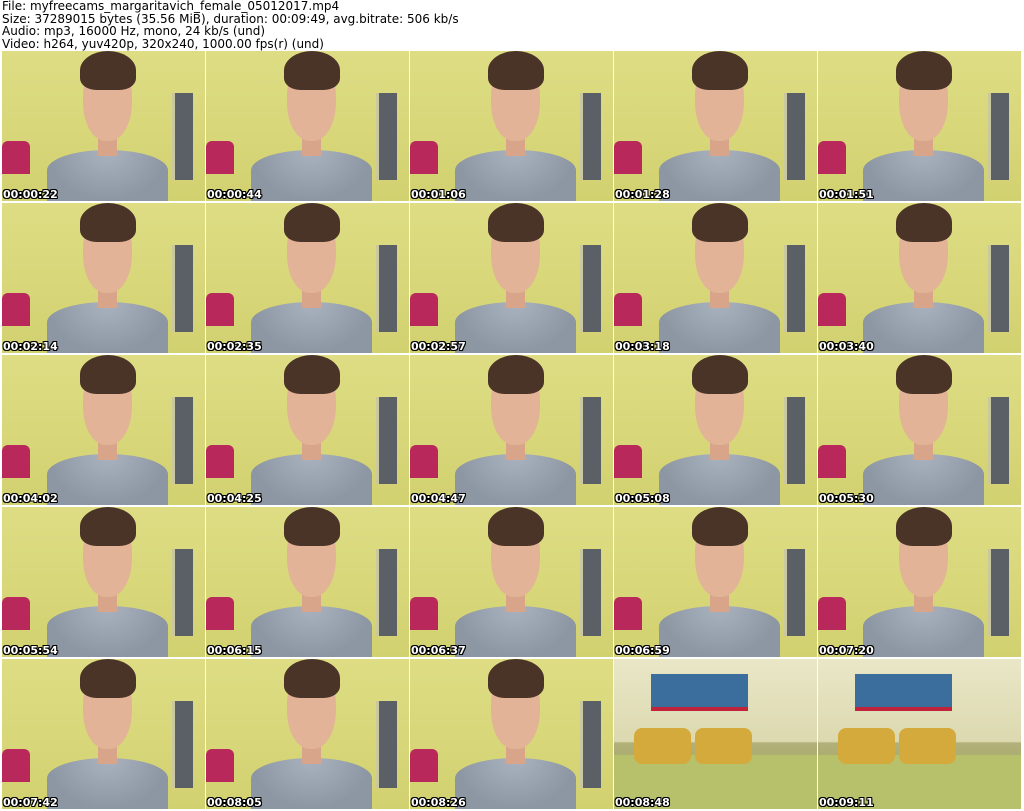 Image resolution: width=1024 pixels, height=811 pixels. What do you see at coordinates (715, 430) in the screenshot?
I see `video-thumbnail: 00:05:08` at bounding box center [715, 430].